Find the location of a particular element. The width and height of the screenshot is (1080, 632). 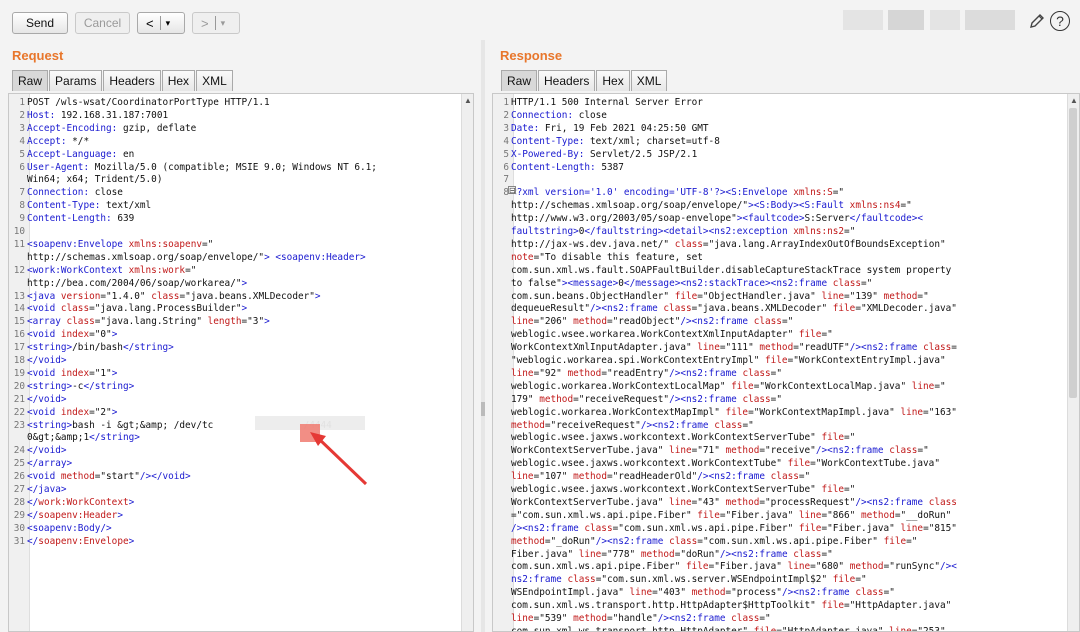

forward-button: > ▾ is located at coordinates (216, 23).